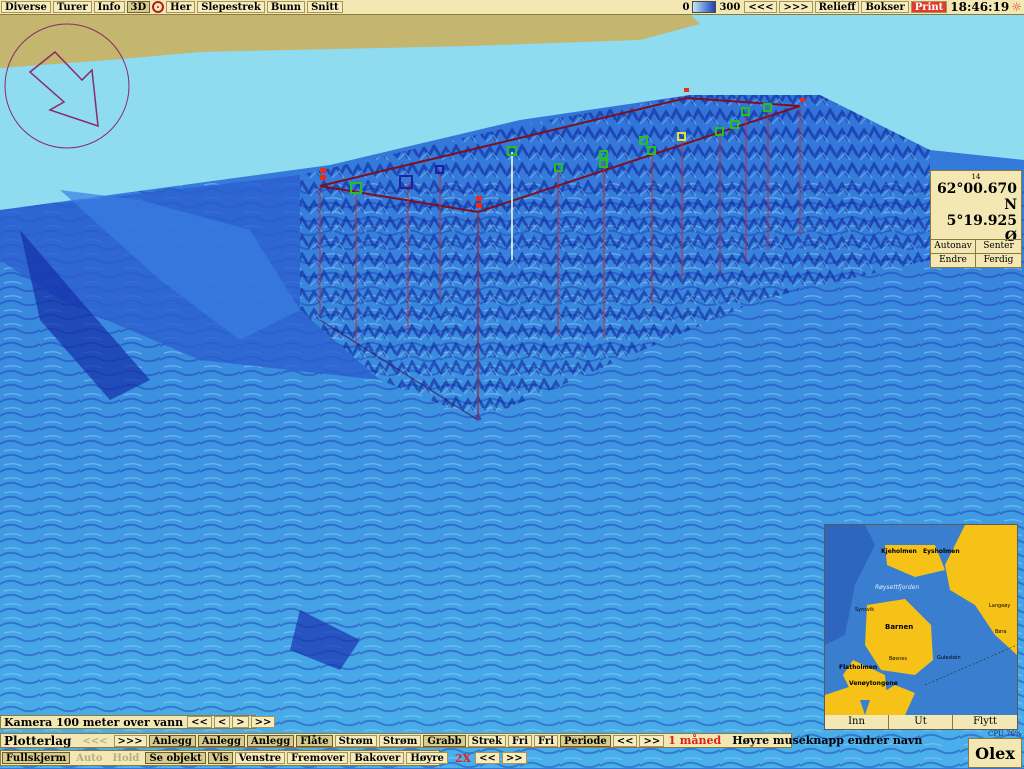 The height and width of the screenshot is (769, 1024). I want to click on speed-value: 2X, so click(463, 758).